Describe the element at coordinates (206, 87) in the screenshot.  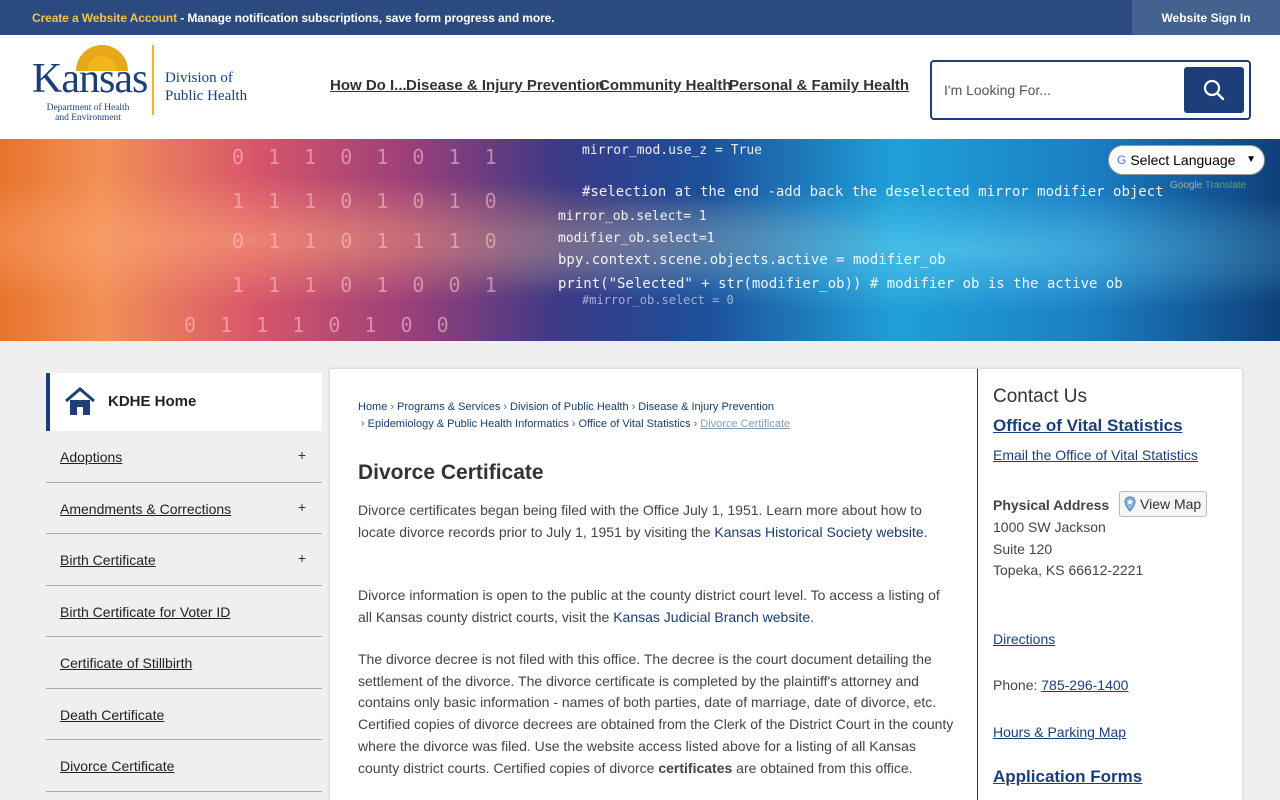
I see `logo-division: Division of Public Health` at that location.